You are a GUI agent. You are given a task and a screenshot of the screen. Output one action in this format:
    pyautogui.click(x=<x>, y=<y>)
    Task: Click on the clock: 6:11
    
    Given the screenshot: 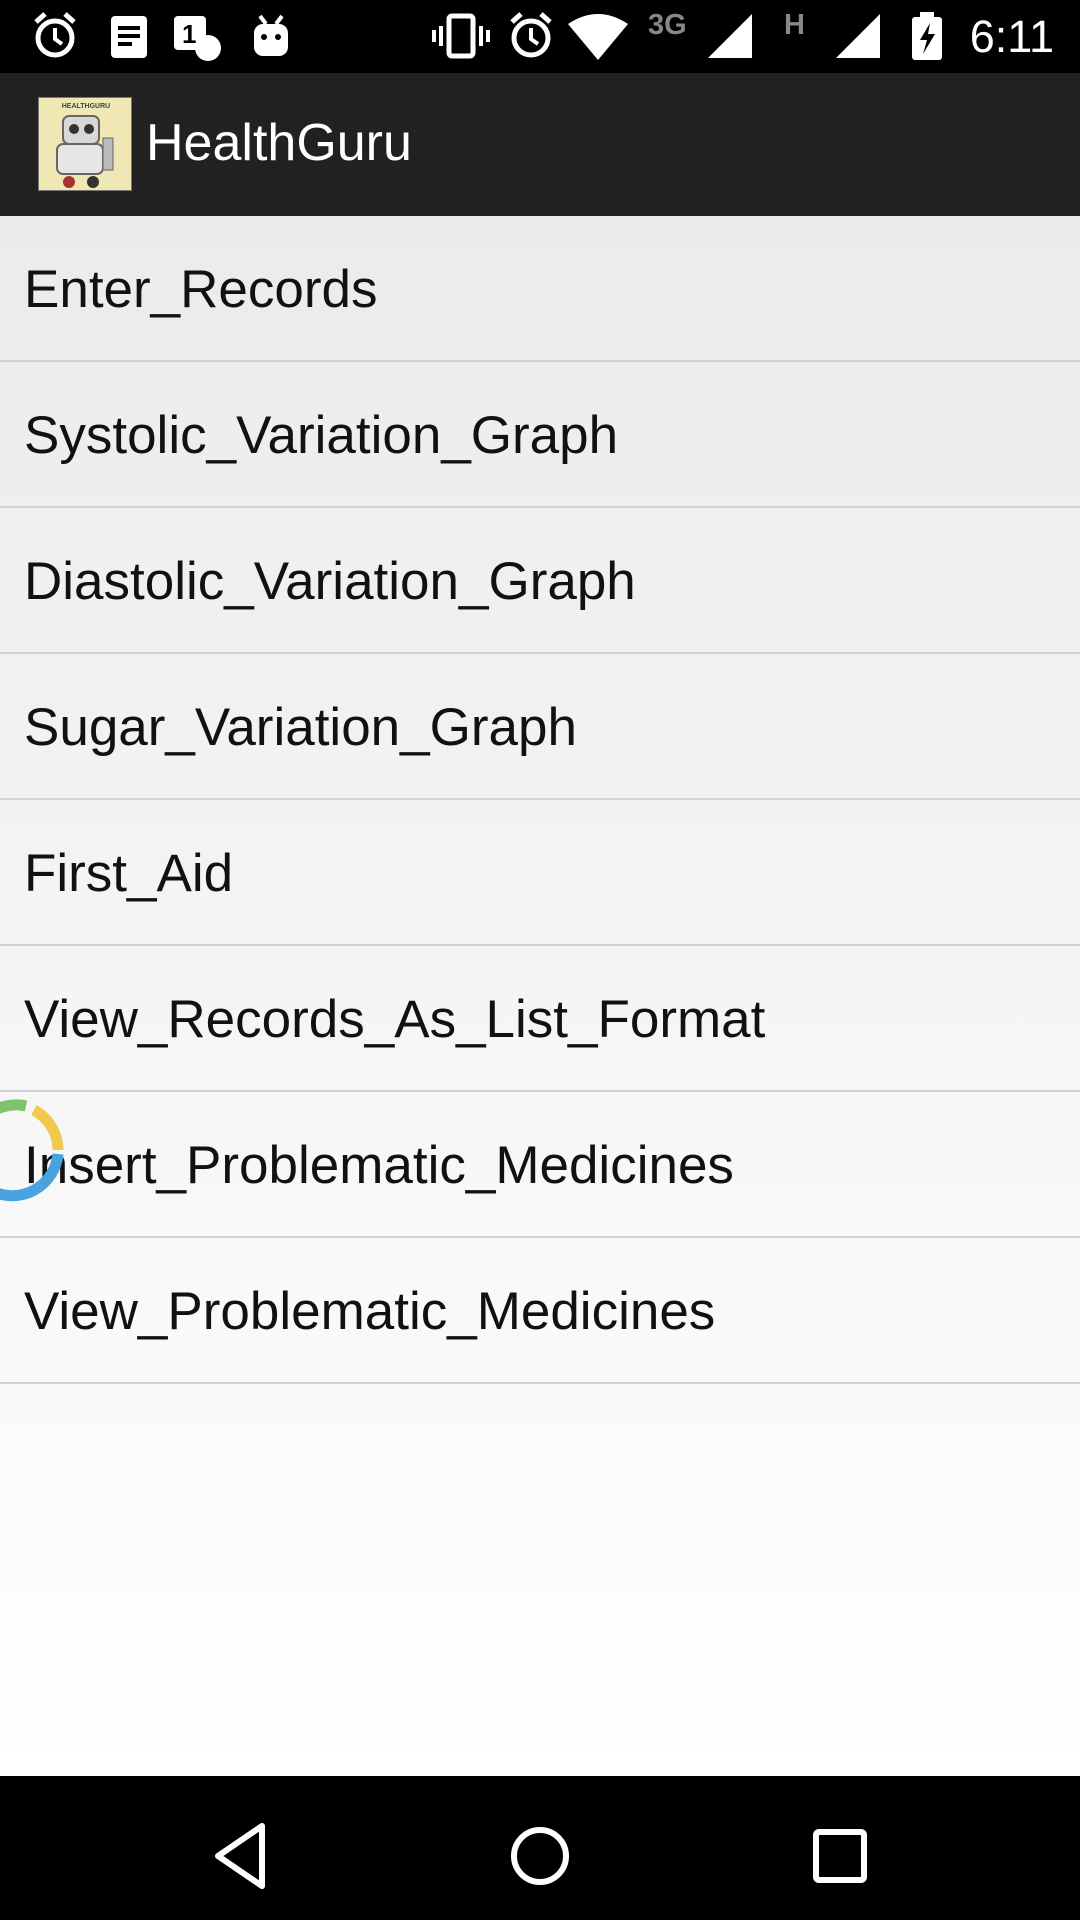 What is the action you would take?
    pyautogui.click(x=1011, y=36)
    